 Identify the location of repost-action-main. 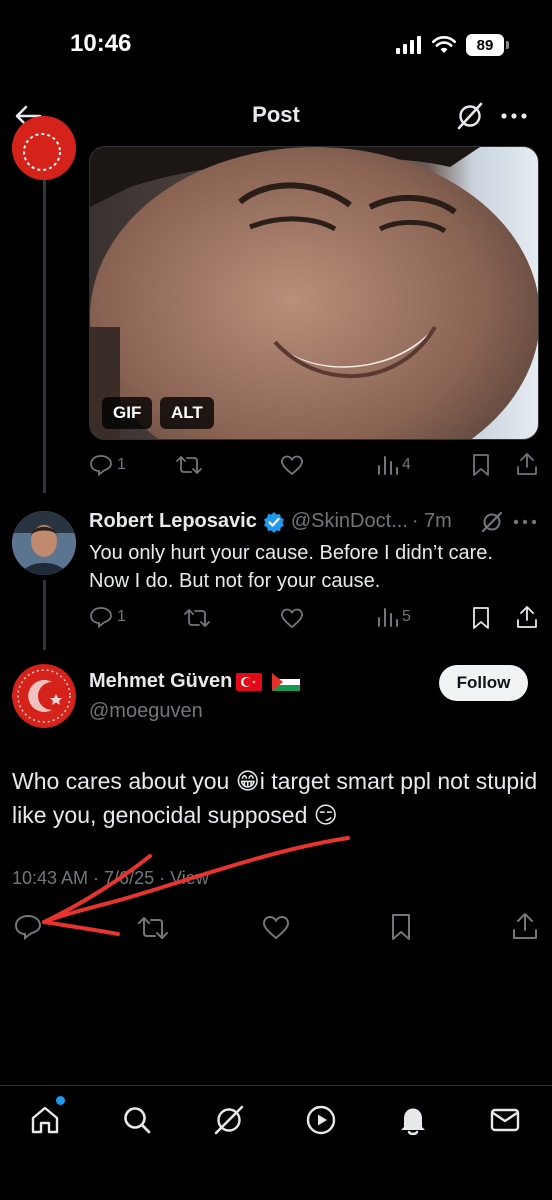
(153, 928).